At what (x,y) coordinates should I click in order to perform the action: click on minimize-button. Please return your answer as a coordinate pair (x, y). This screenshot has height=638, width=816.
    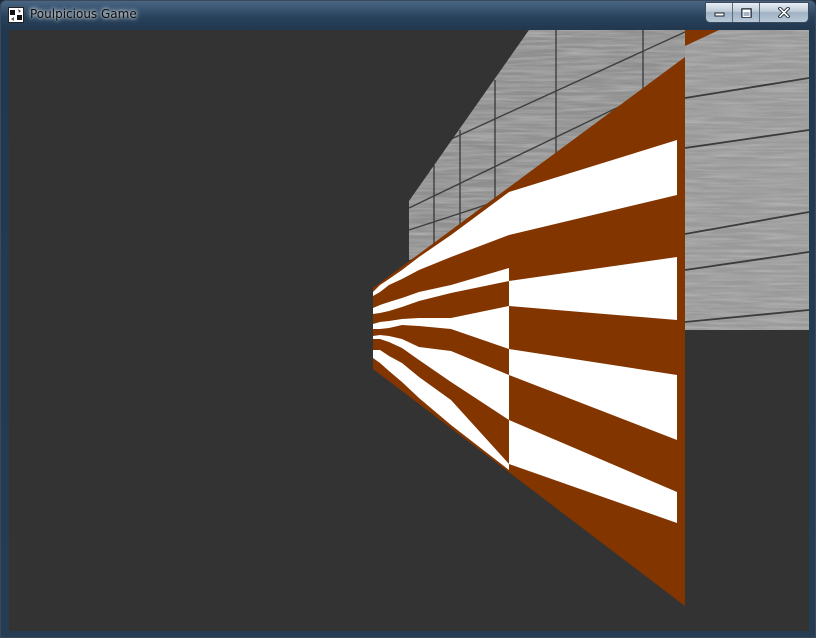
    Looking at the image, I should click on (719, 12).